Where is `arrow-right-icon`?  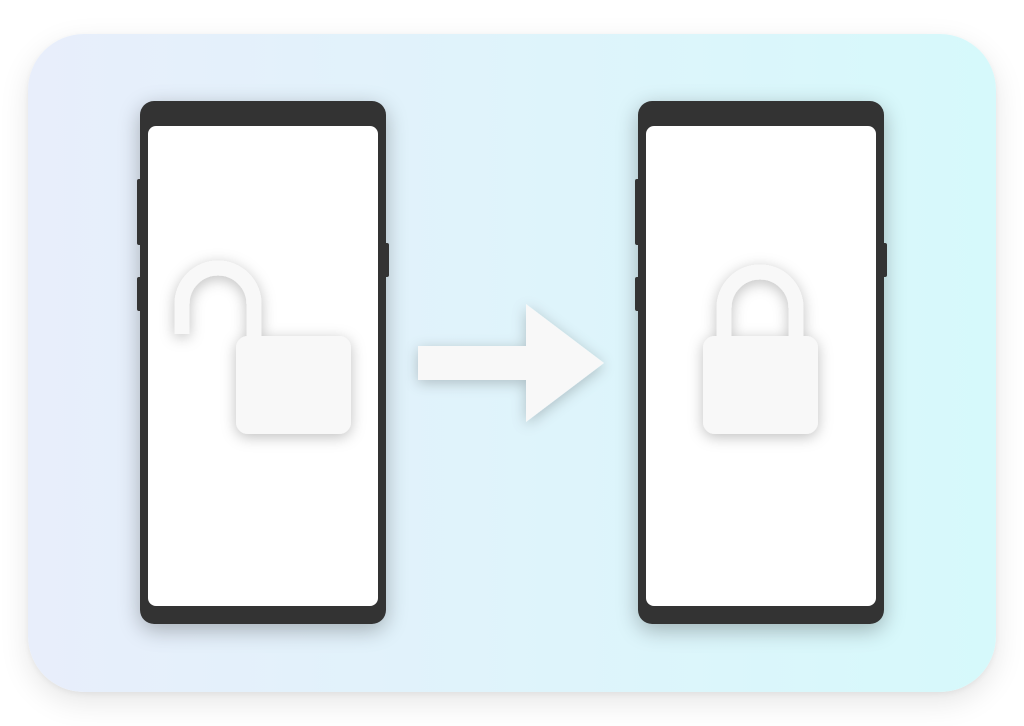 arrow-right-icon is located at coordinates (512, 363).